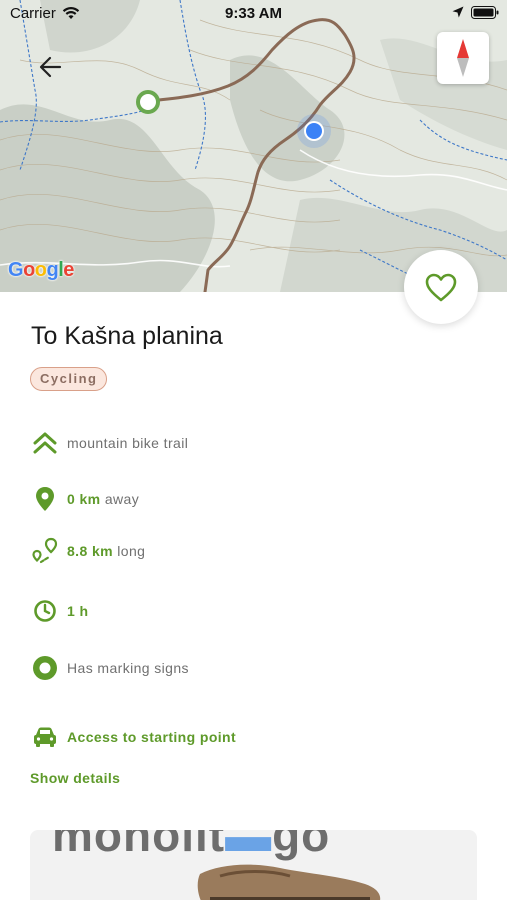  What do you see at coordinates (84, 499) in the screenshot?
I see `distance-value: 0 km` at bounding box center [84, 499].